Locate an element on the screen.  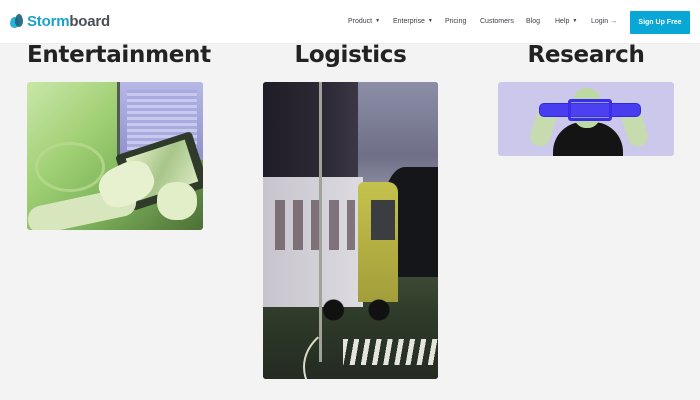
nav-item-pricing: Pricing is located at coordinates (455, 21).